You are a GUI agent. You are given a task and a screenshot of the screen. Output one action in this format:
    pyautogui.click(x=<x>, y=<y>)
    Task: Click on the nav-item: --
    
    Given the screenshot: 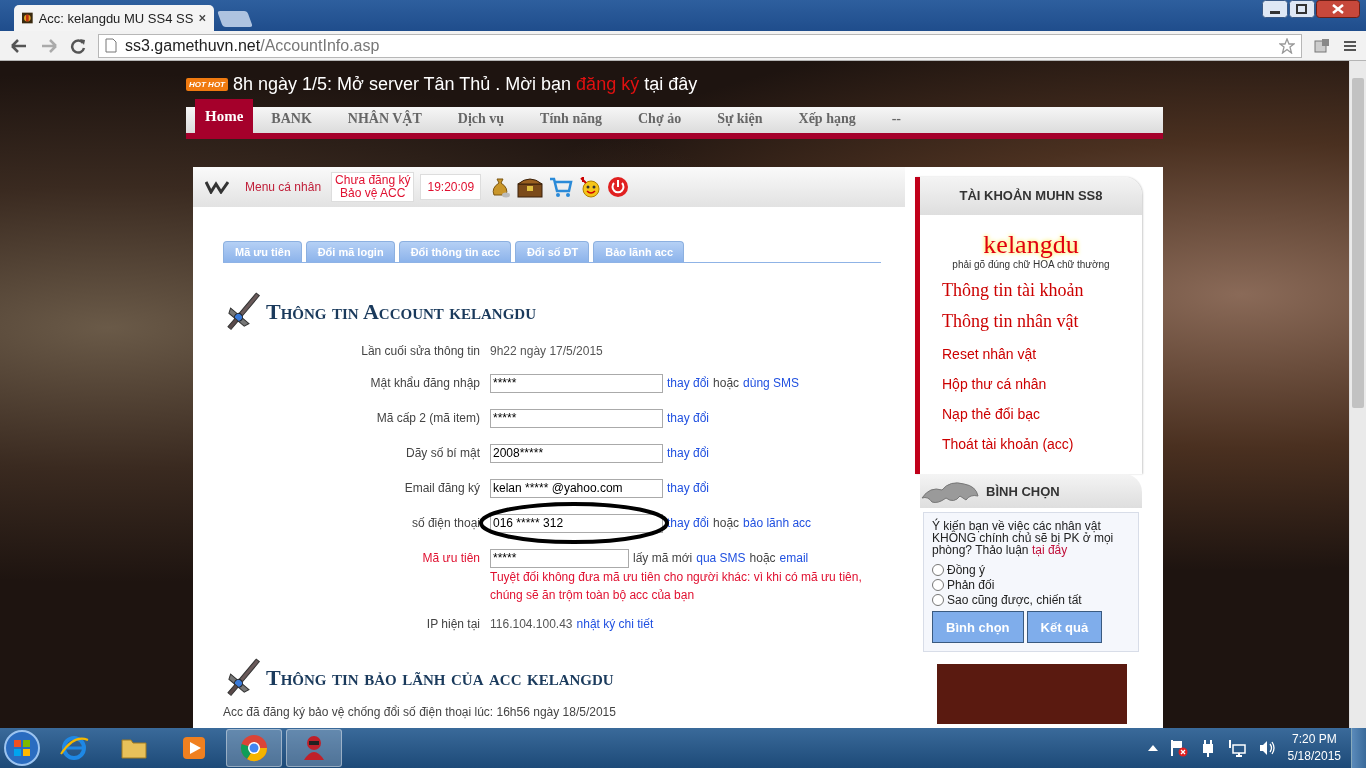 What is the action you would take?
    pyautogui.click(x=896, y=120)
    